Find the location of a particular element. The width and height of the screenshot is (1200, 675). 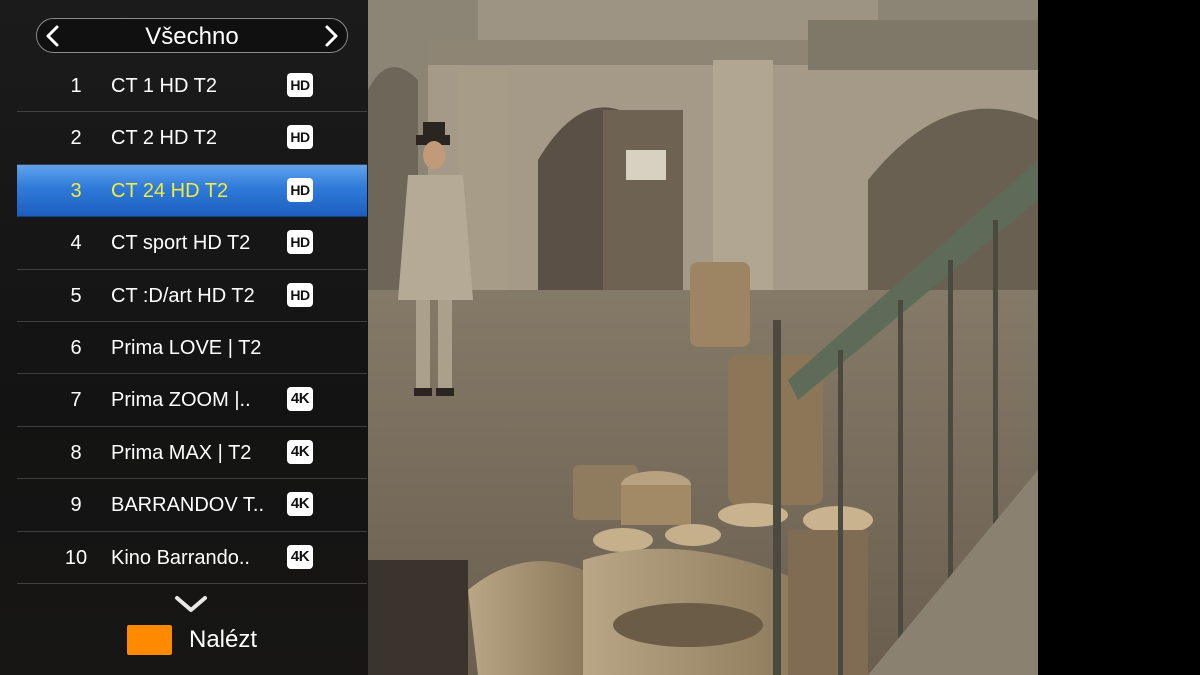

channel-name: CT :D/art HD T2 is located at coordinates (183, 295).